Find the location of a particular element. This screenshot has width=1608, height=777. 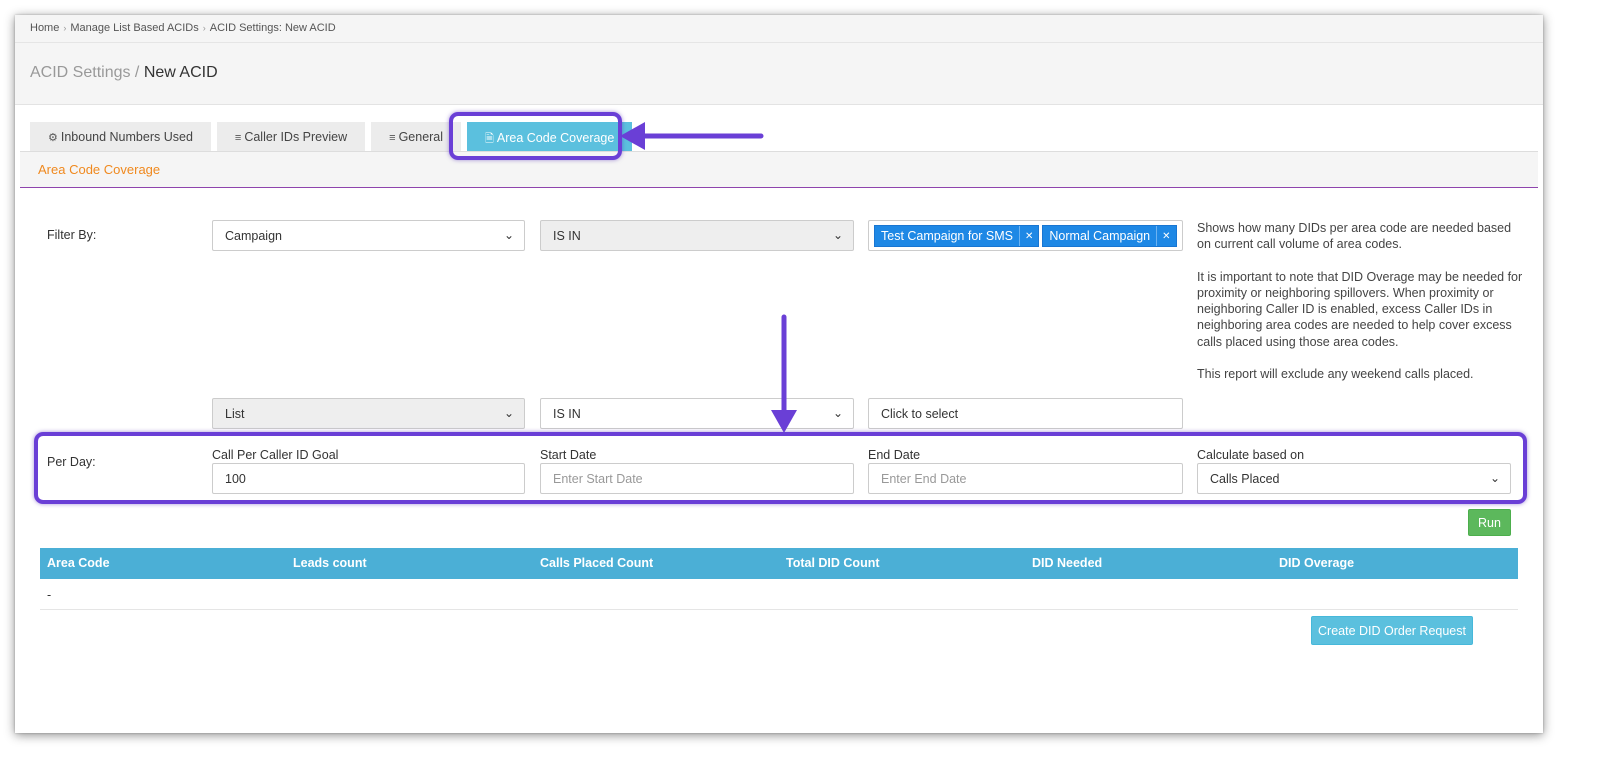

annotation-arrows is located at coordinates (708, 277).